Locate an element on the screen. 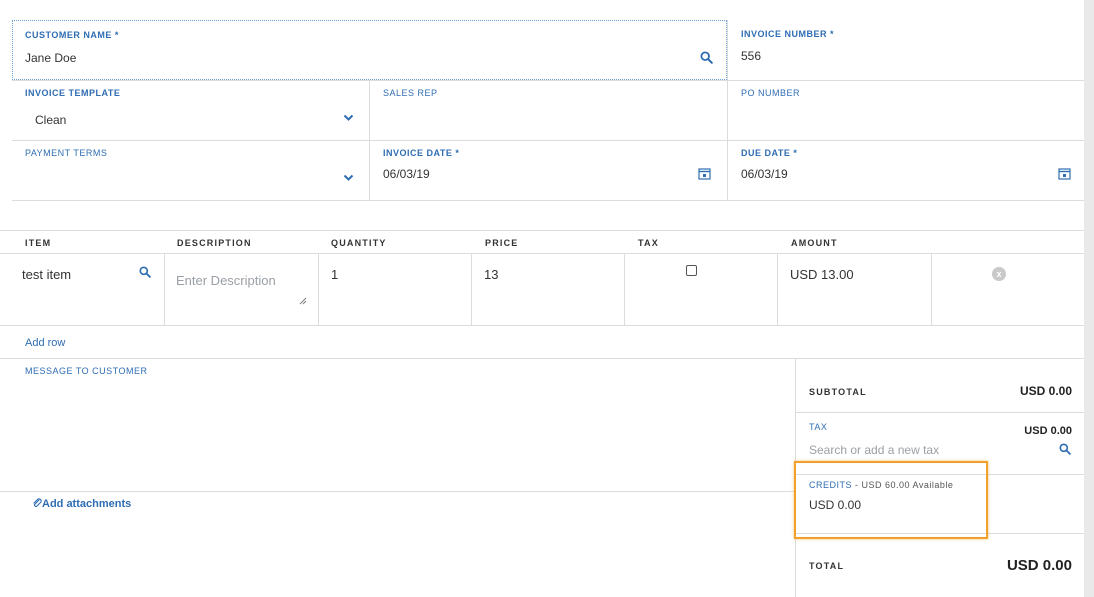 Image resolution: width=1094 pixels, height=597 pixels. column-header-quantity: QUANTITY is located at coordinates (359, 243).